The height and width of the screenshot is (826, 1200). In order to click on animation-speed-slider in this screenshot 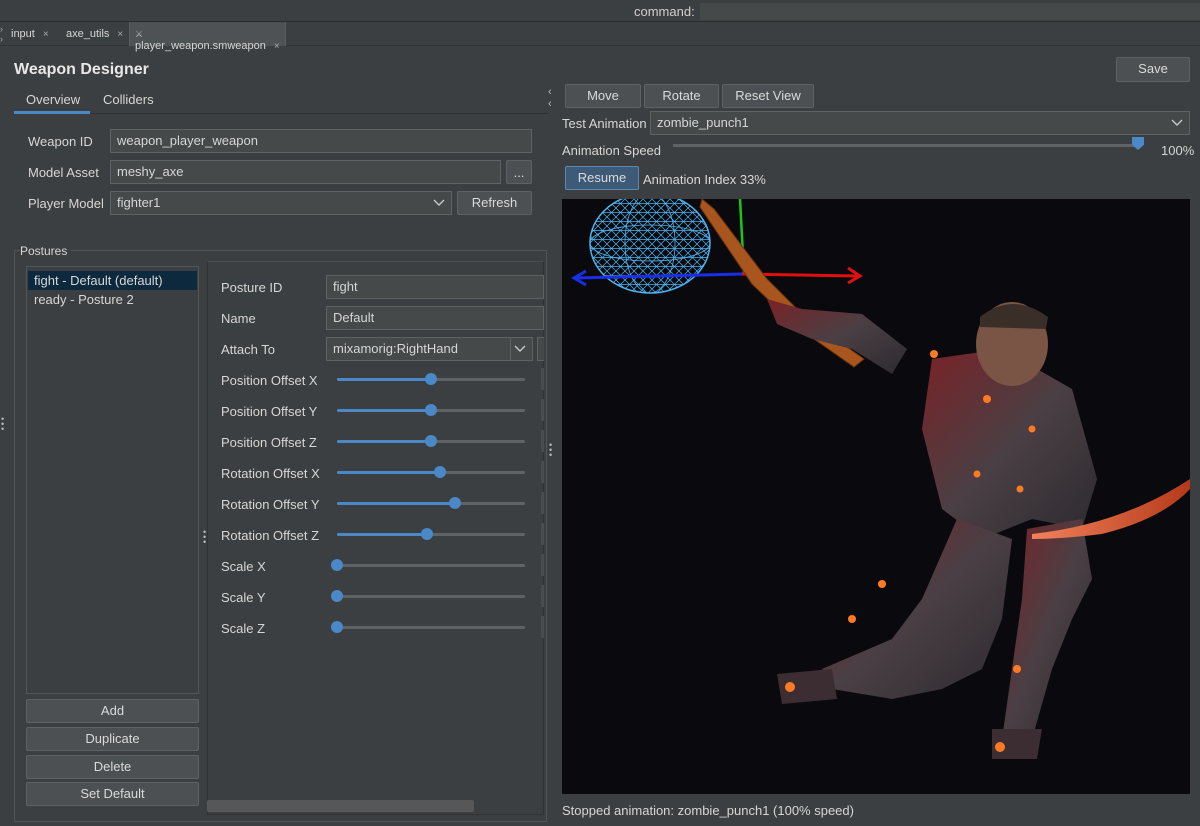, I will do `click(906, 145)`.